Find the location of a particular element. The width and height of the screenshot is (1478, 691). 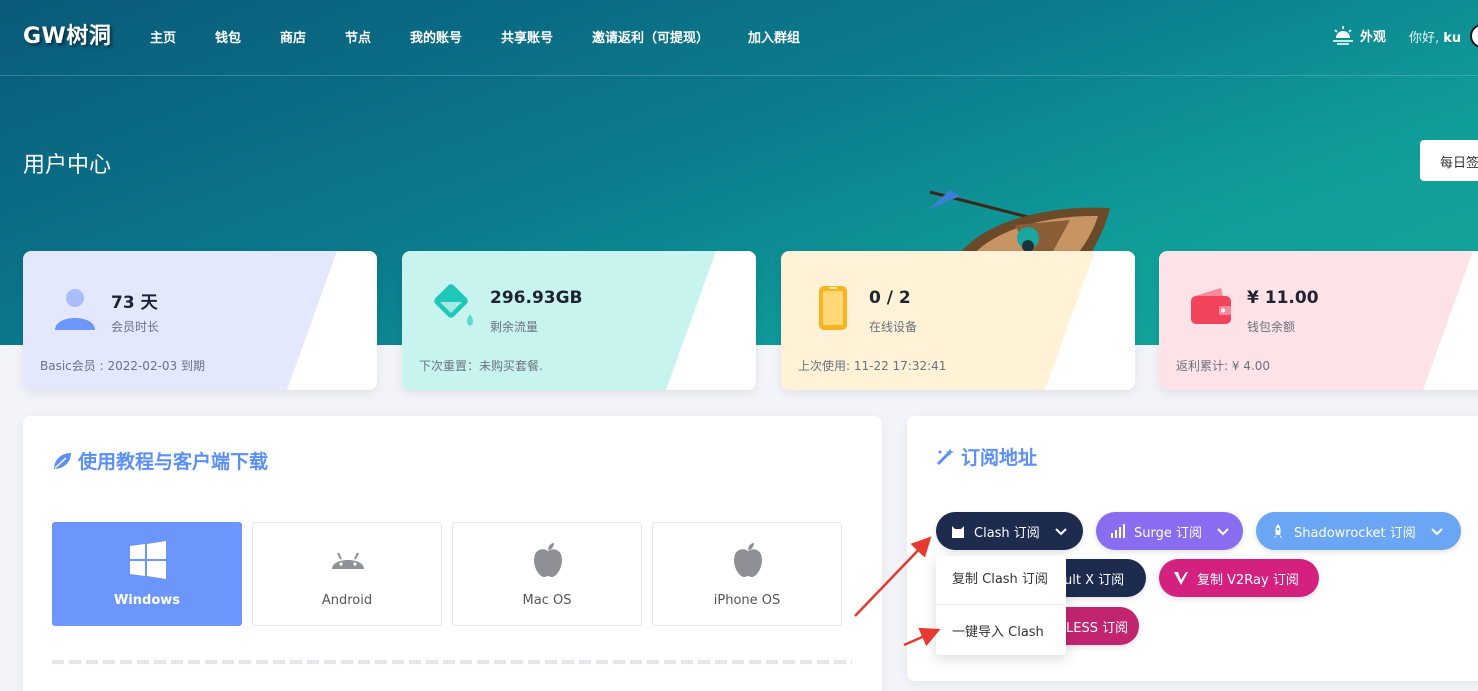

tab-android-label: Android is located at coordinates (347, 600).